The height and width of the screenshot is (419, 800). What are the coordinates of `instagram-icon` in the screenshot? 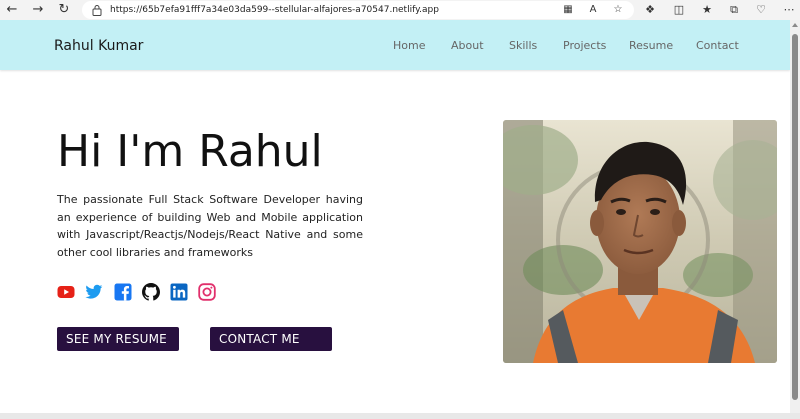 It's located at (207, 292).